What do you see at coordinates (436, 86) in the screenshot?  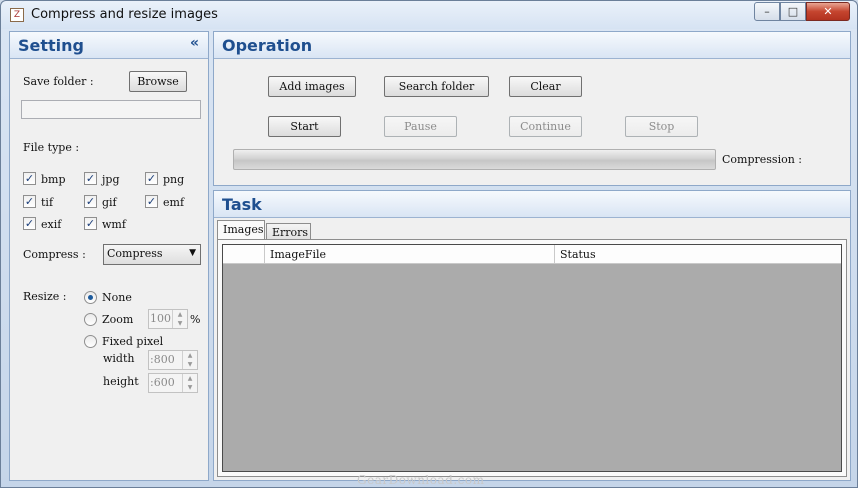 I see `search-folder-button: Search folder` at bounding box center [436, 86].